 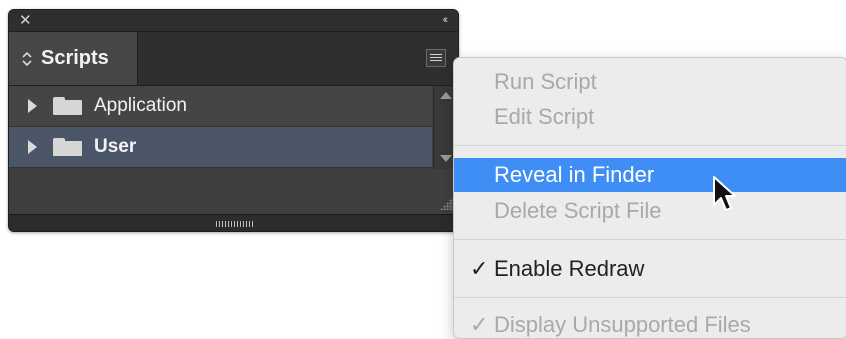 What do you see at coordinates (544, 116) in the screenshot?
I see `menu-item-label: Edit Script` at bounding box center [544, 116].